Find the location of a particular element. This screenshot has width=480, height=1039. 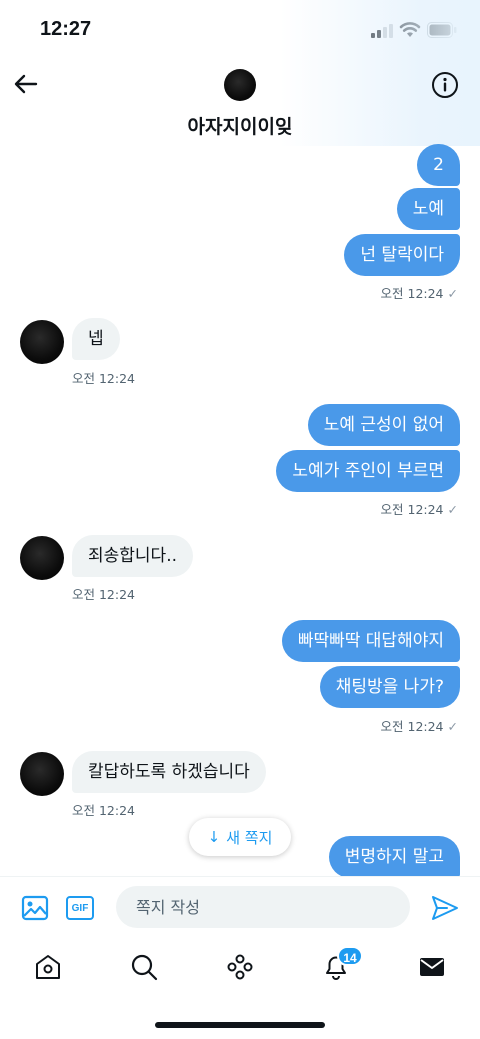

sent-message: 노예 is located at coordinates (428, 209).